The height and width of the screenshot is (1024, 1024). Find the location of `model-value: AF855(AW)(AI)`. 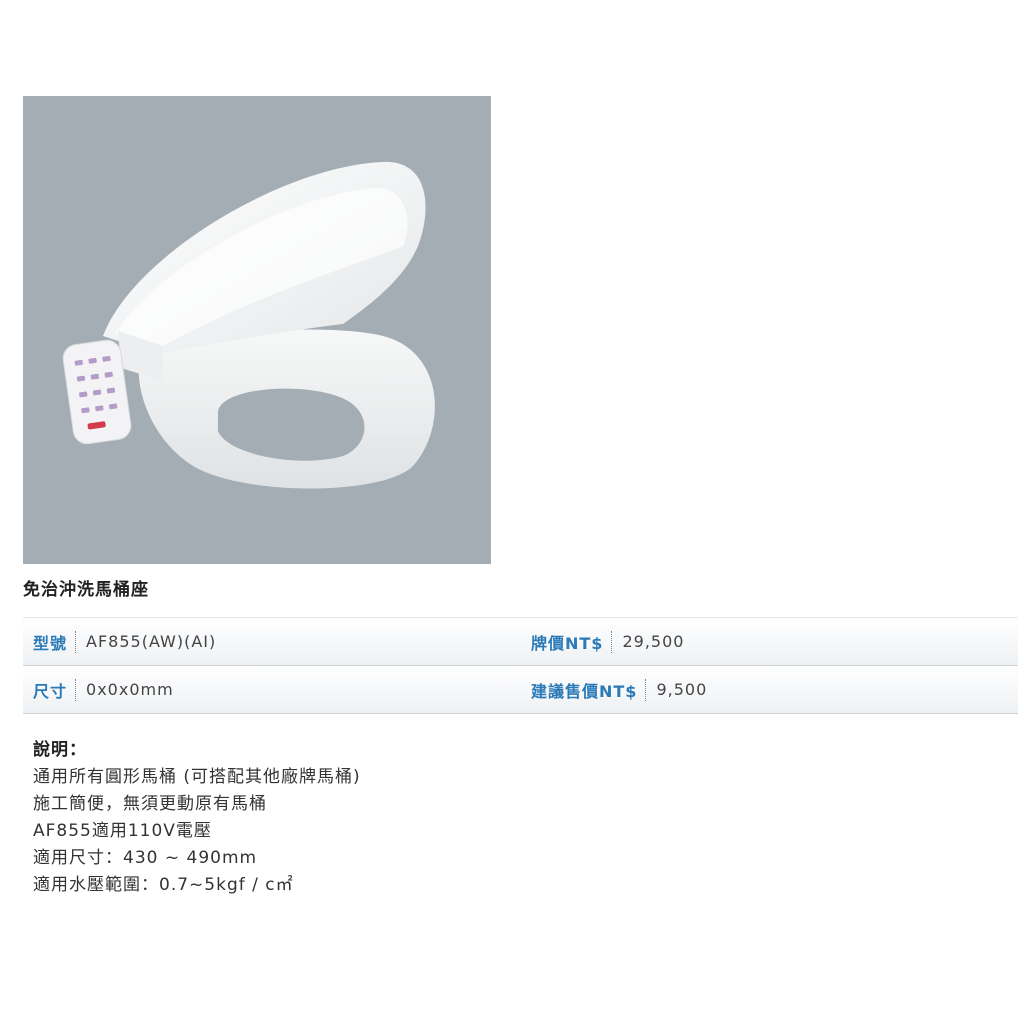

model-value: AF855(AW)(AI) is located at coordinates (151, 641).